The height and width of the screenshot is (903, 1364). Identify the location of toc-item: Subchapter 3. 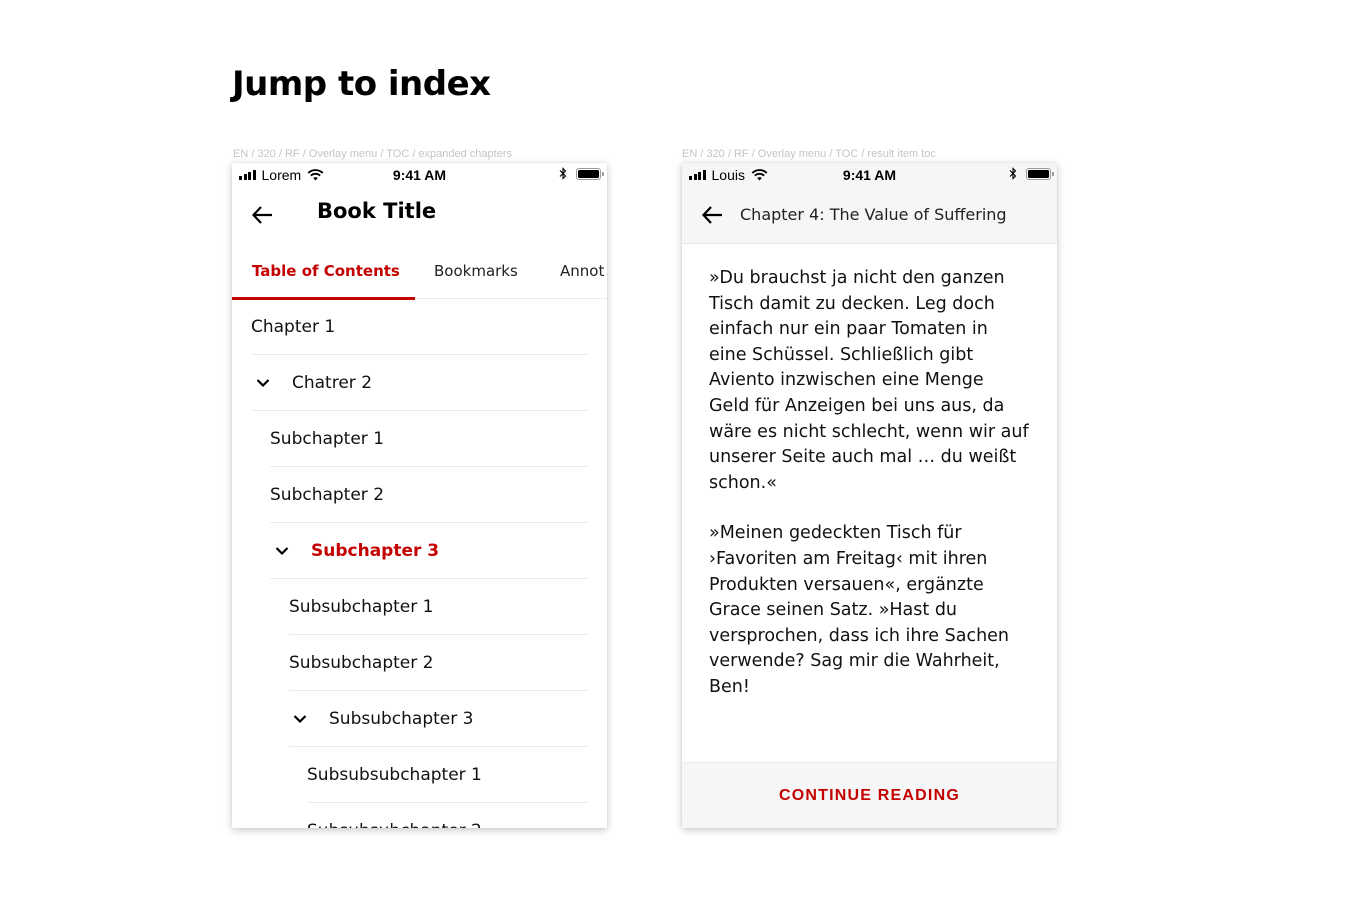
(419, 551).